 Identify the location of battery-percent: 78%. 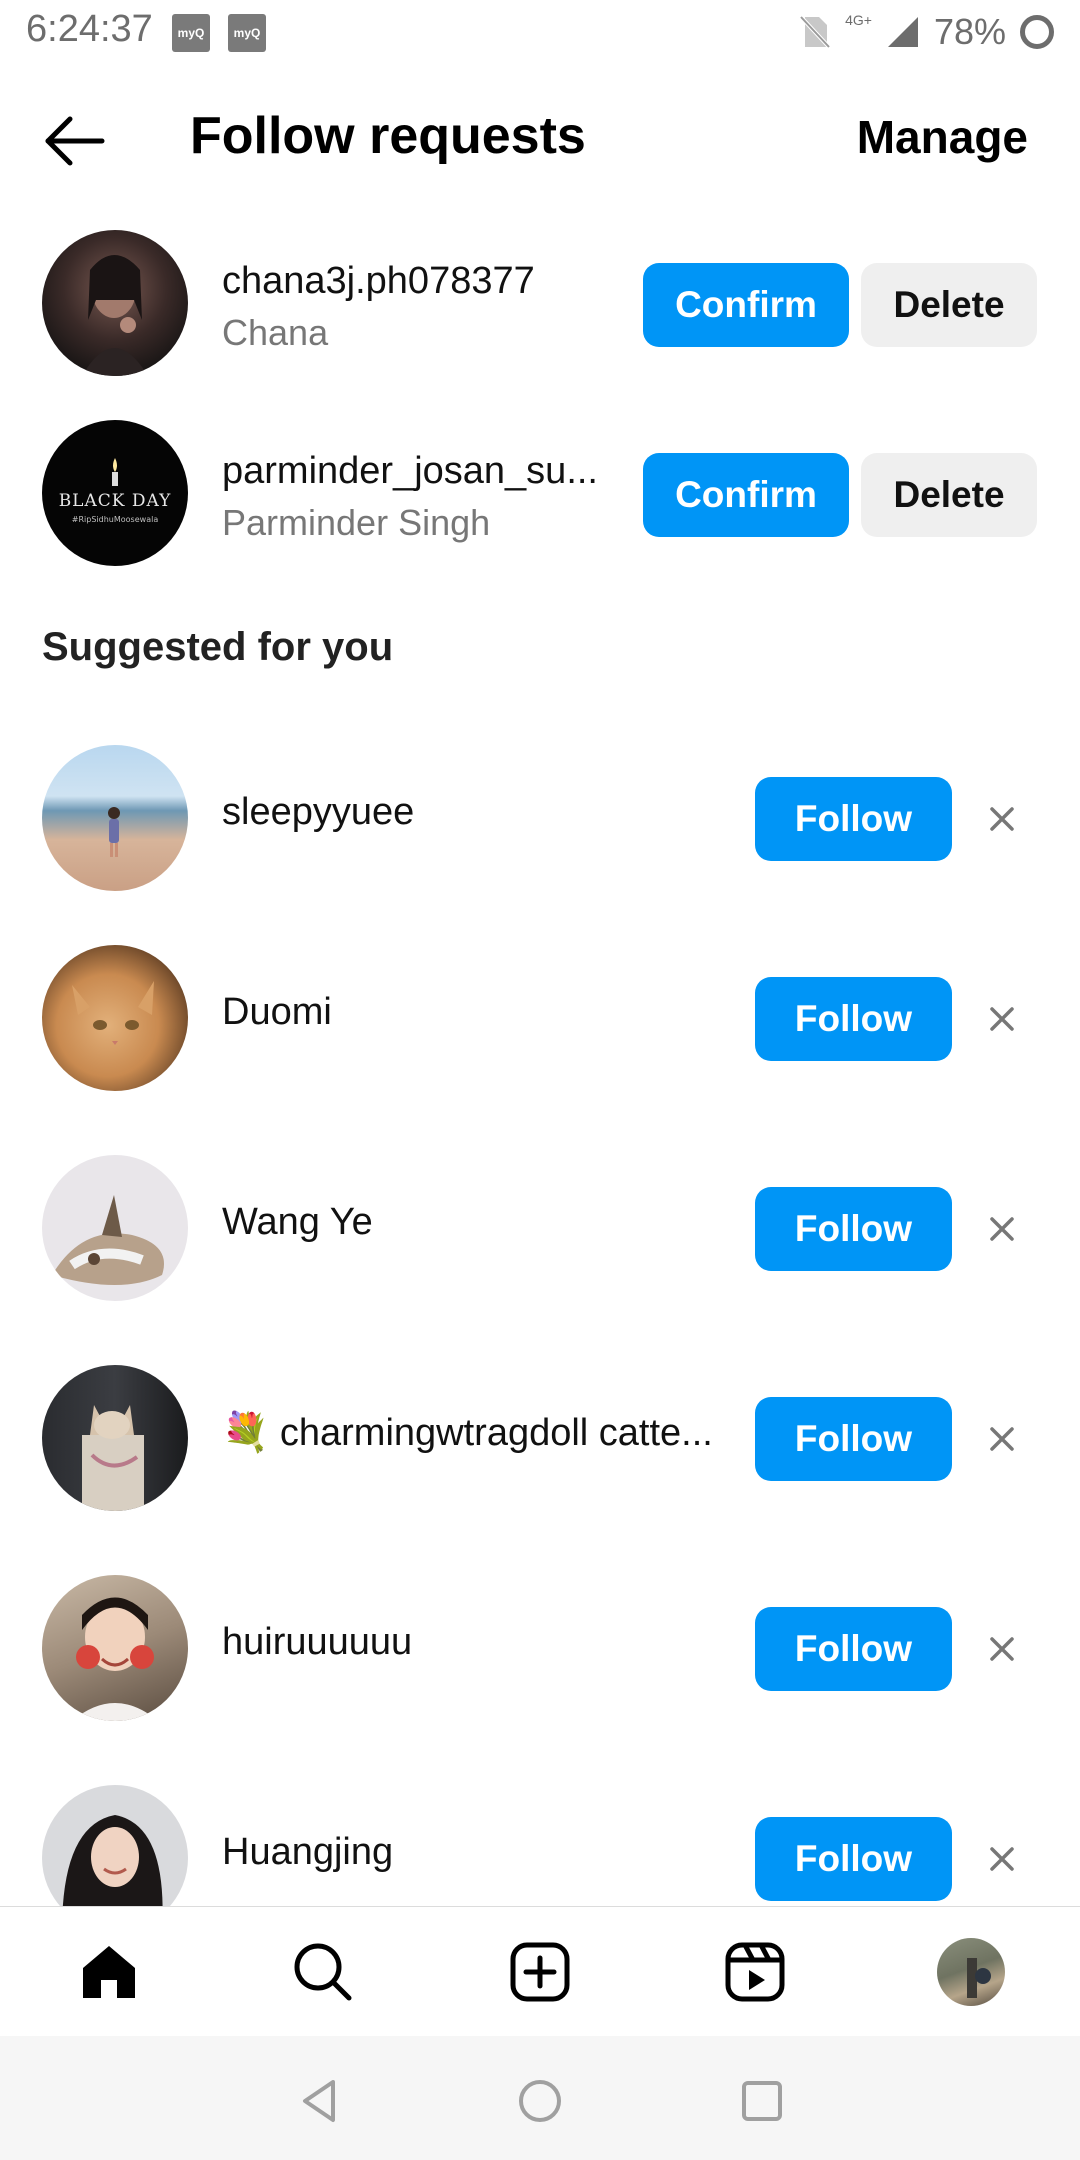
(969, 31).